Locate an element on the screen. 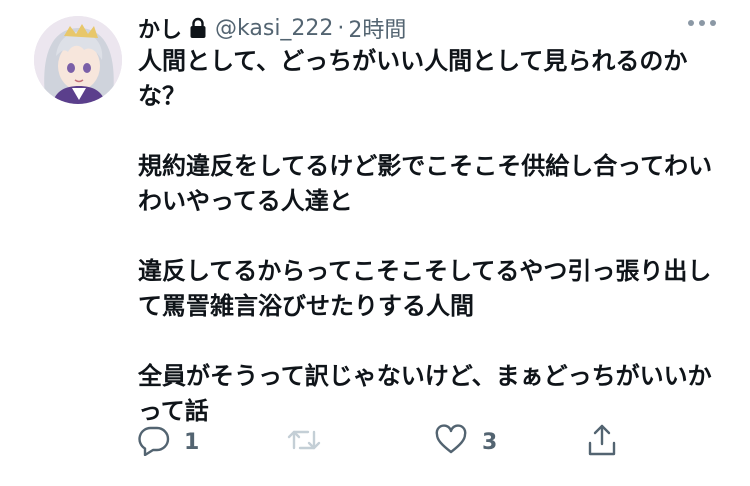  reply-button: 1 is located at coordinates (168, 442).